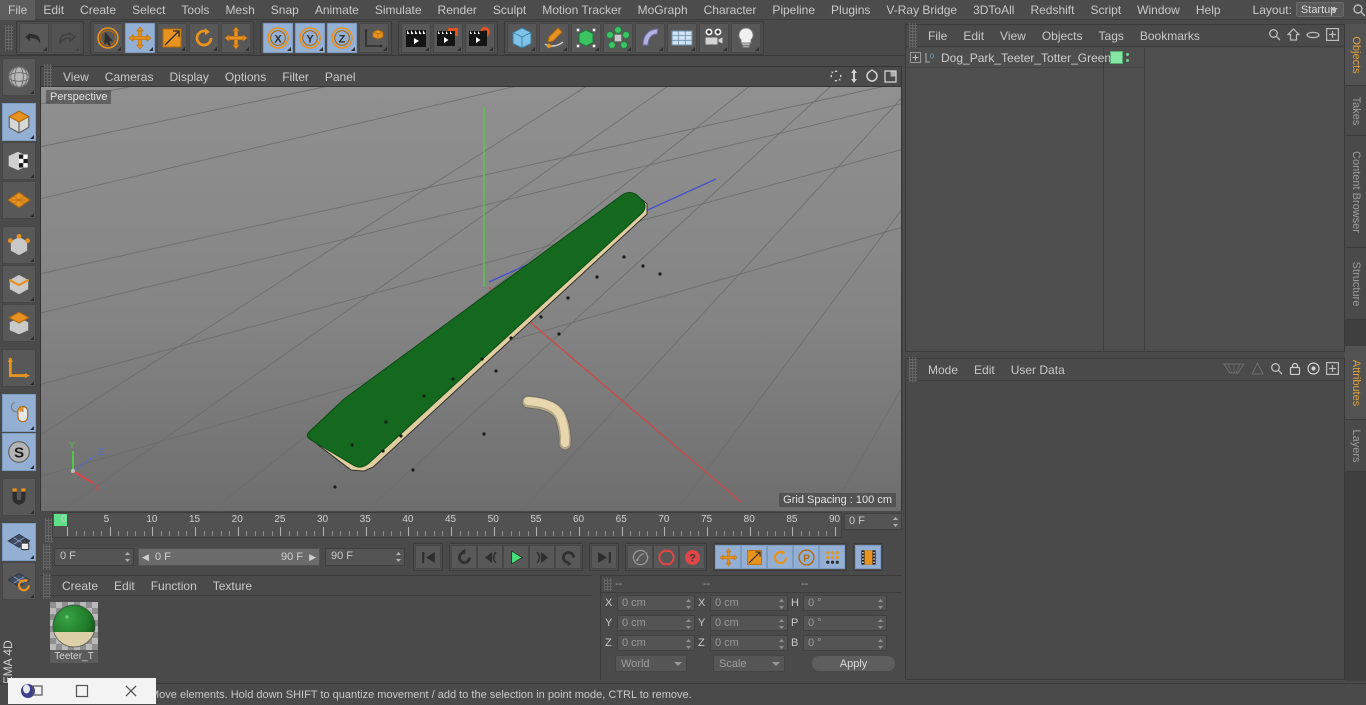 The width and height of the screenshot is (1366, 705). What do you see at coordinates (140, 37) in the screenshot?
I see `move-tool` at bounding box center [140, 37].